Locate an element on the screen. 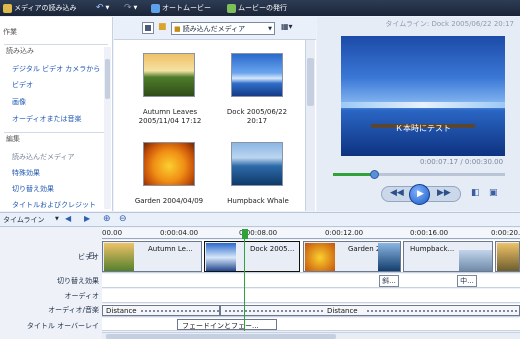 Image resolution: width=520 pixels, height=339 pixels. main-toolbar: メディアの読み込み ↶ ▼ ↷ ▼ オートムービー ムービーの発行 is located at coordinates (260, 8).